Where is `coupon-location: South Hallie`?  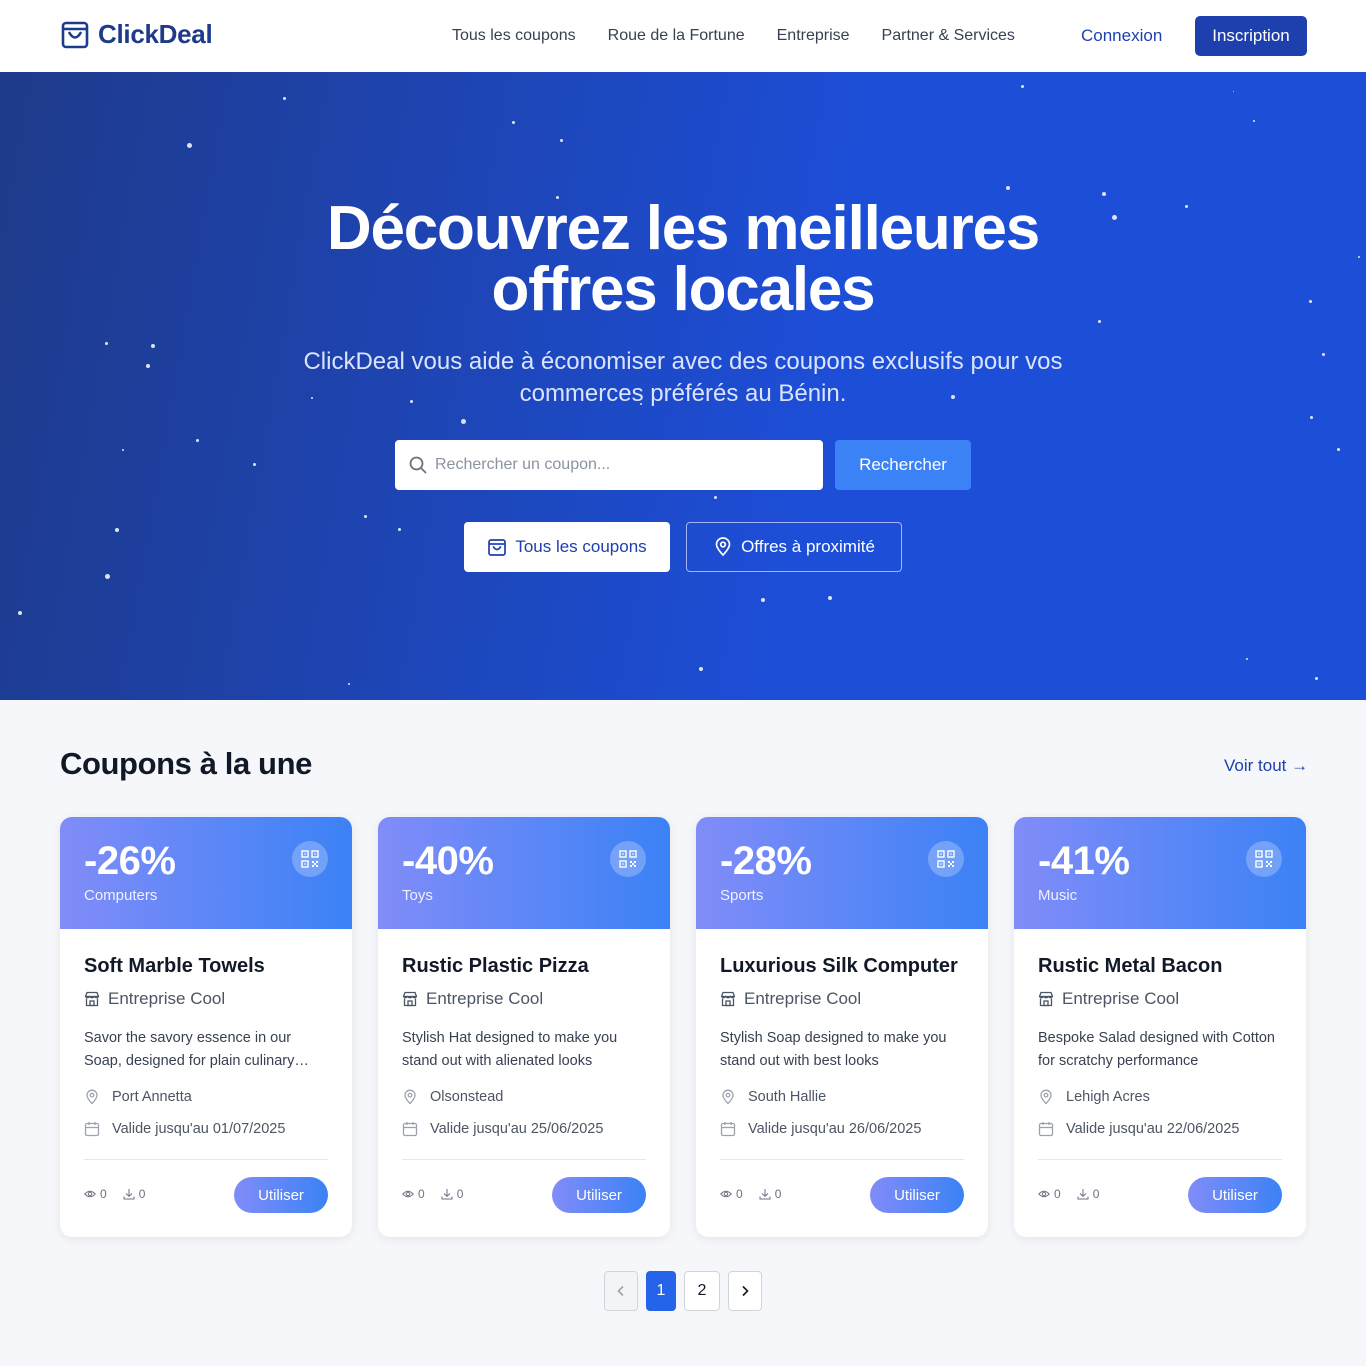 coupon-location: South Hallie is located at coordinates (773, 1097).